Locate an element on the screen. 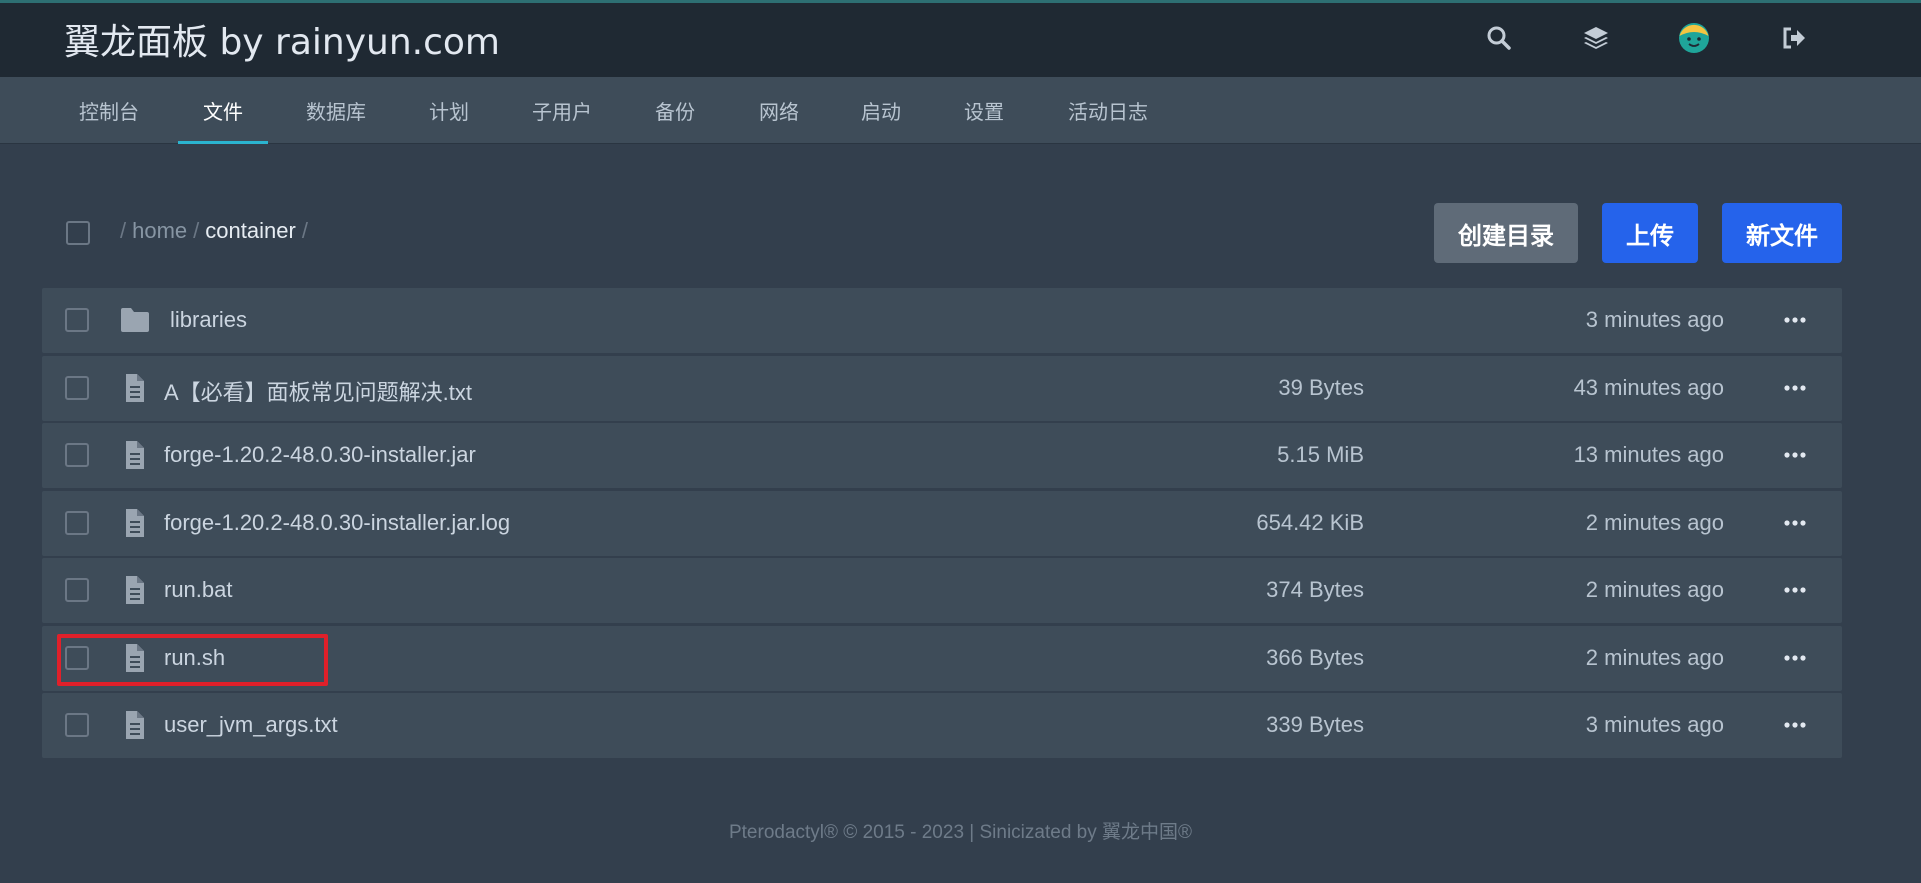  create-directory-button: 创建目录 is located at coordinates (1506, 233).